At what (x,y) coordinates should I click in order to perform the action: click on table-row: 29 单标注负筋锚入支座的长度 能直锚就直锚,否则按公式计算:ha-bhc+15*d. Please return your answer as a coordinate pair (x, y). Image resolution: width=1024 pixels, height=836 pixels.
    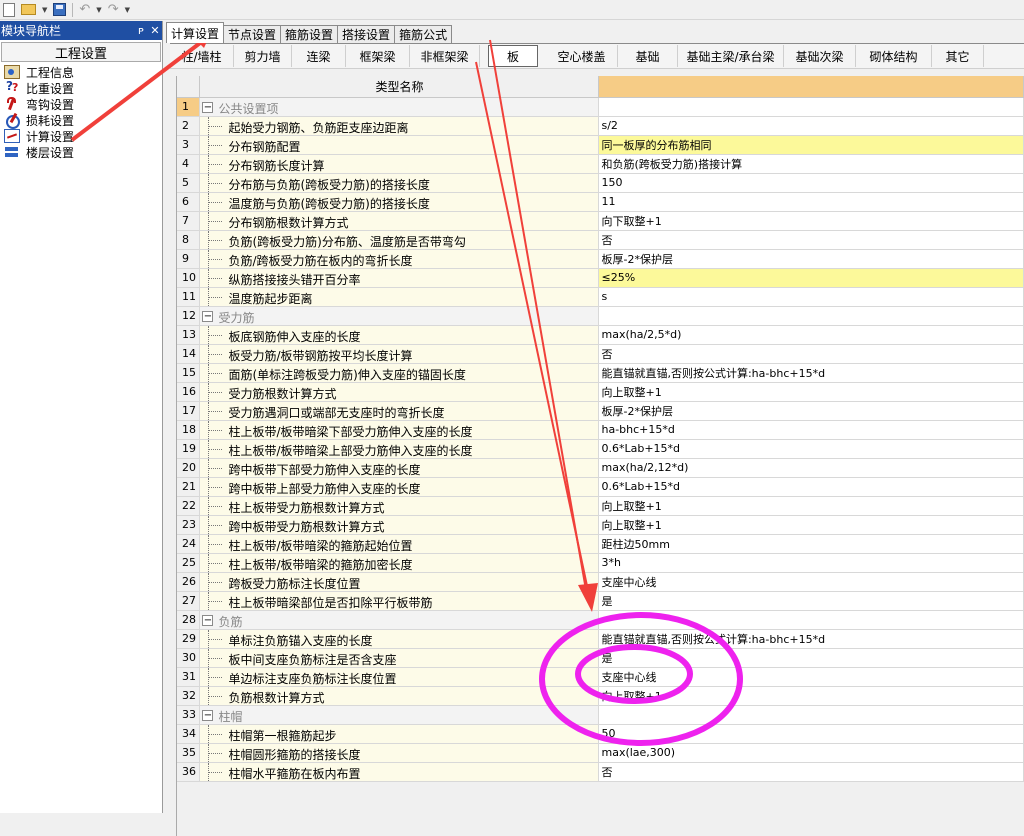
    Looking at the image, I should click on (600, 639).